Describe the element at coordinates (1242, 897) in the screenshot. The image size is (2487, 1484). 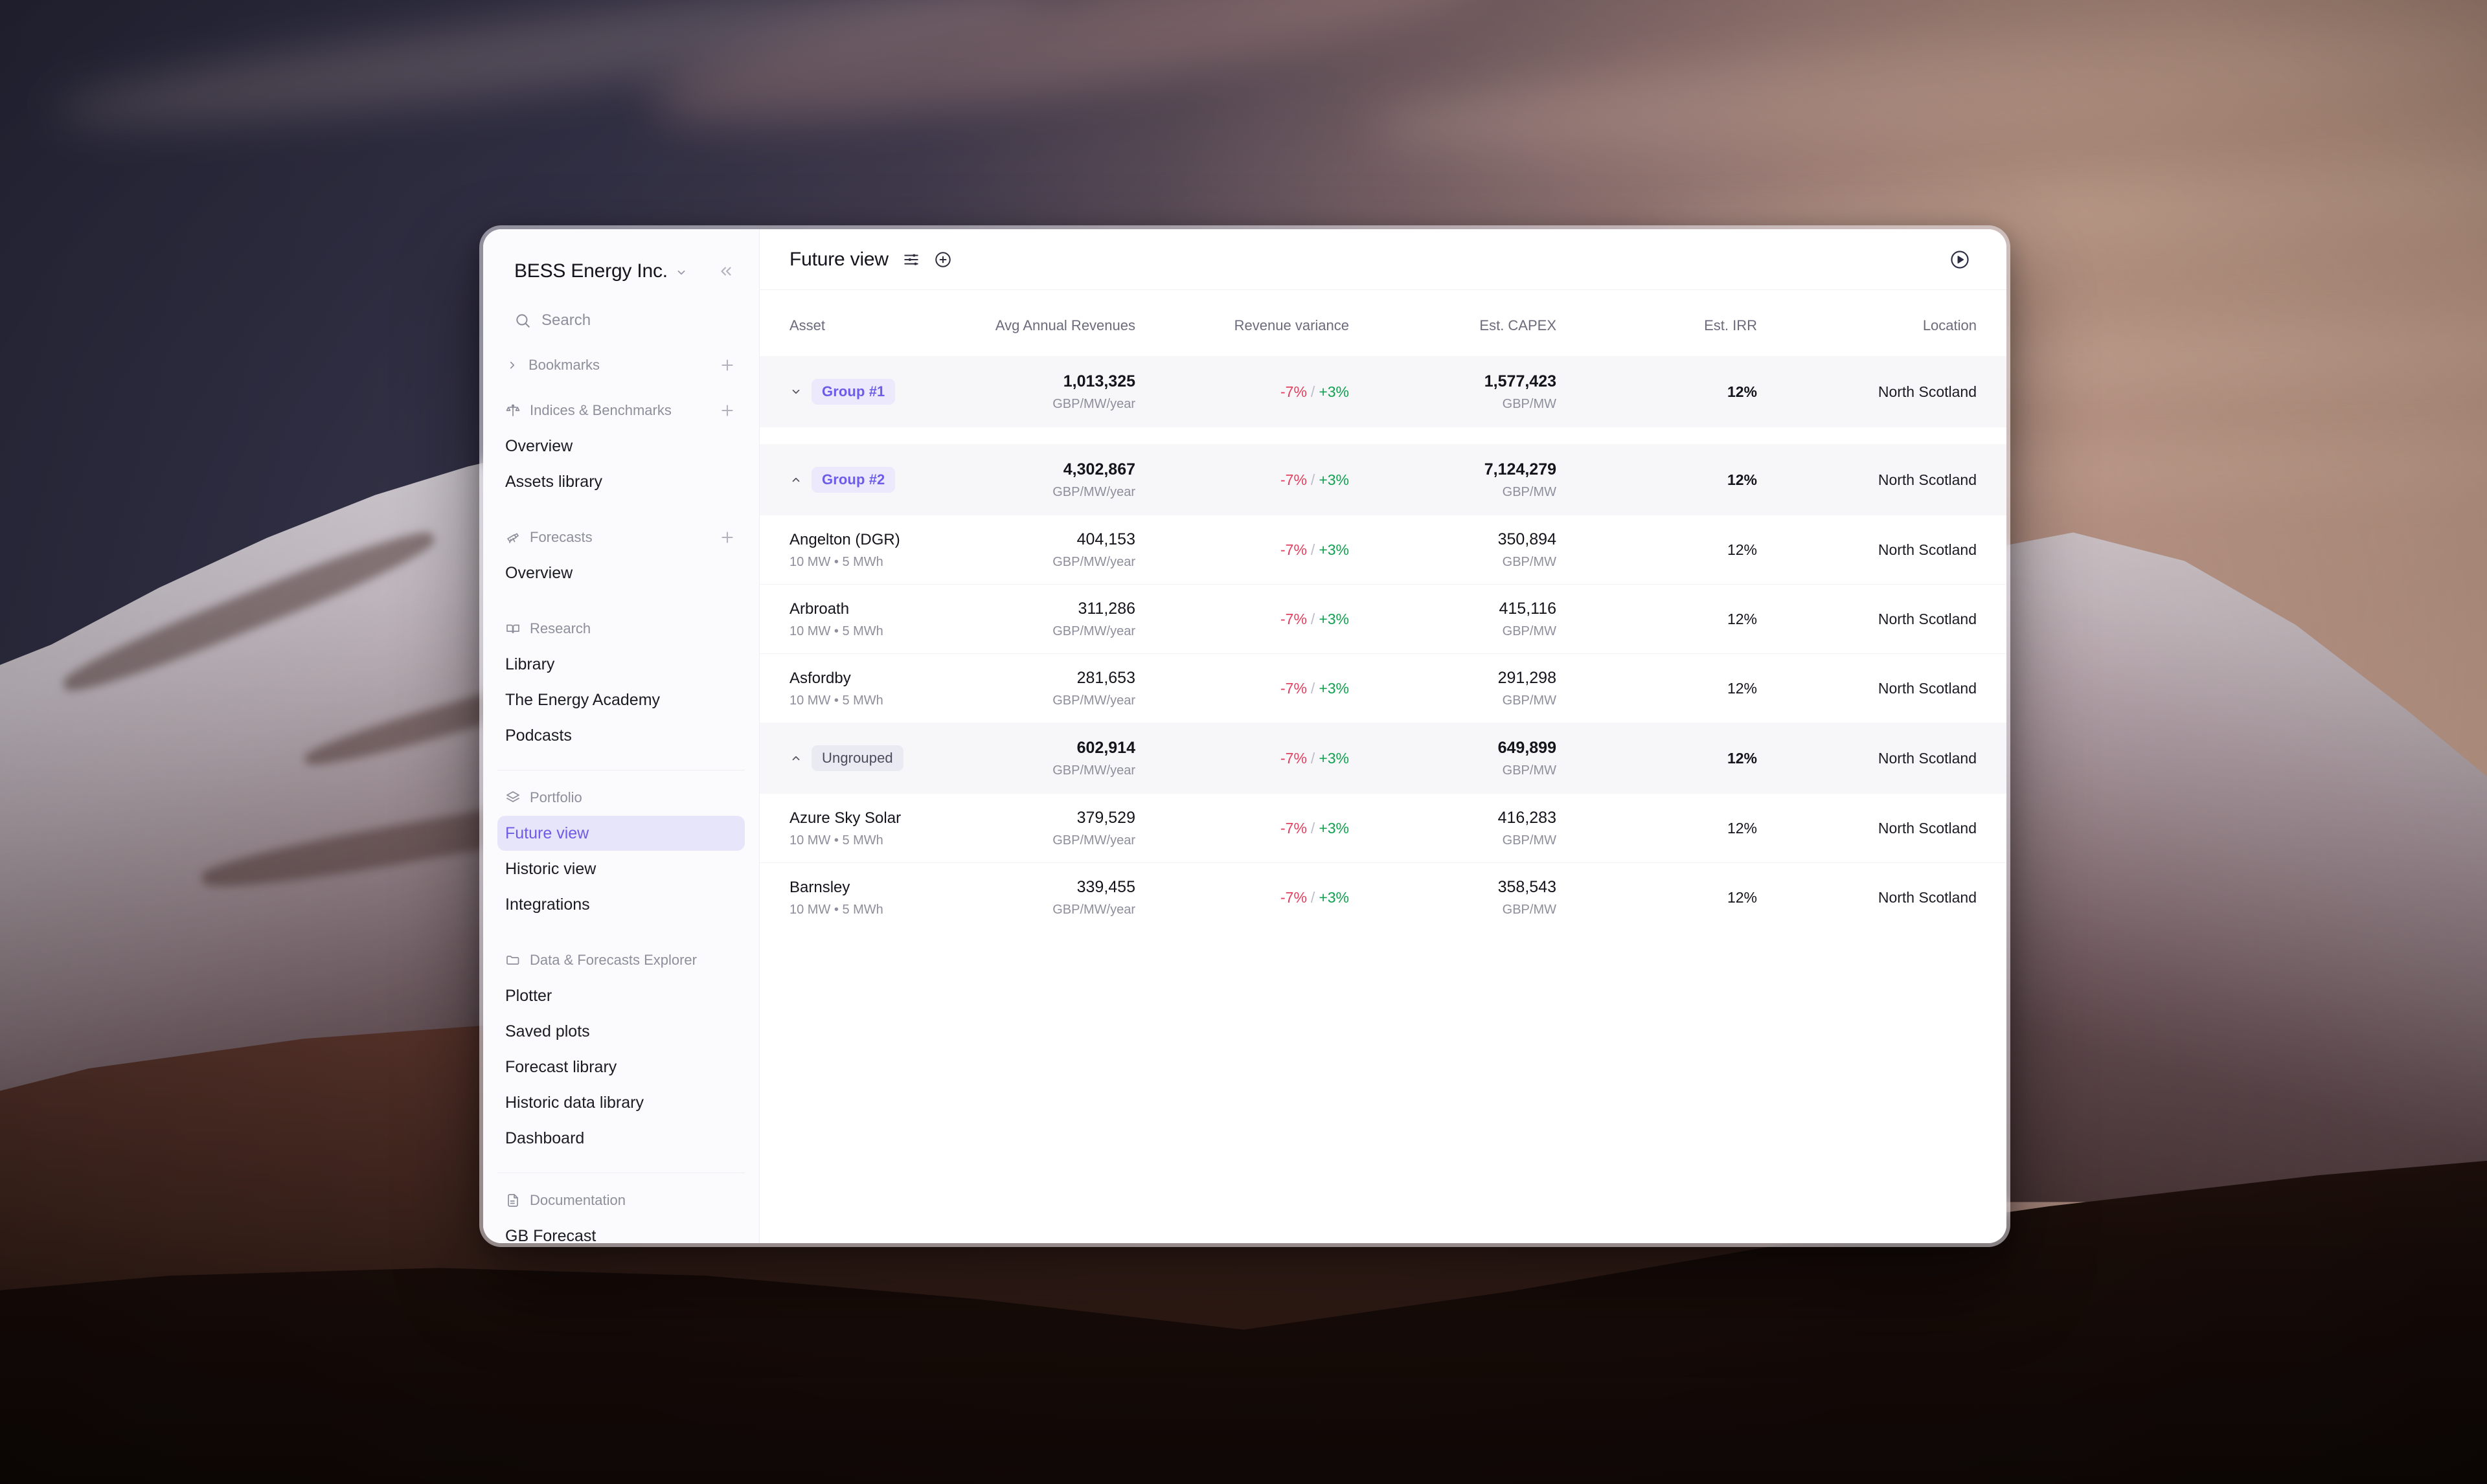
I see `cell-variance: -7% / +3%` at that location.